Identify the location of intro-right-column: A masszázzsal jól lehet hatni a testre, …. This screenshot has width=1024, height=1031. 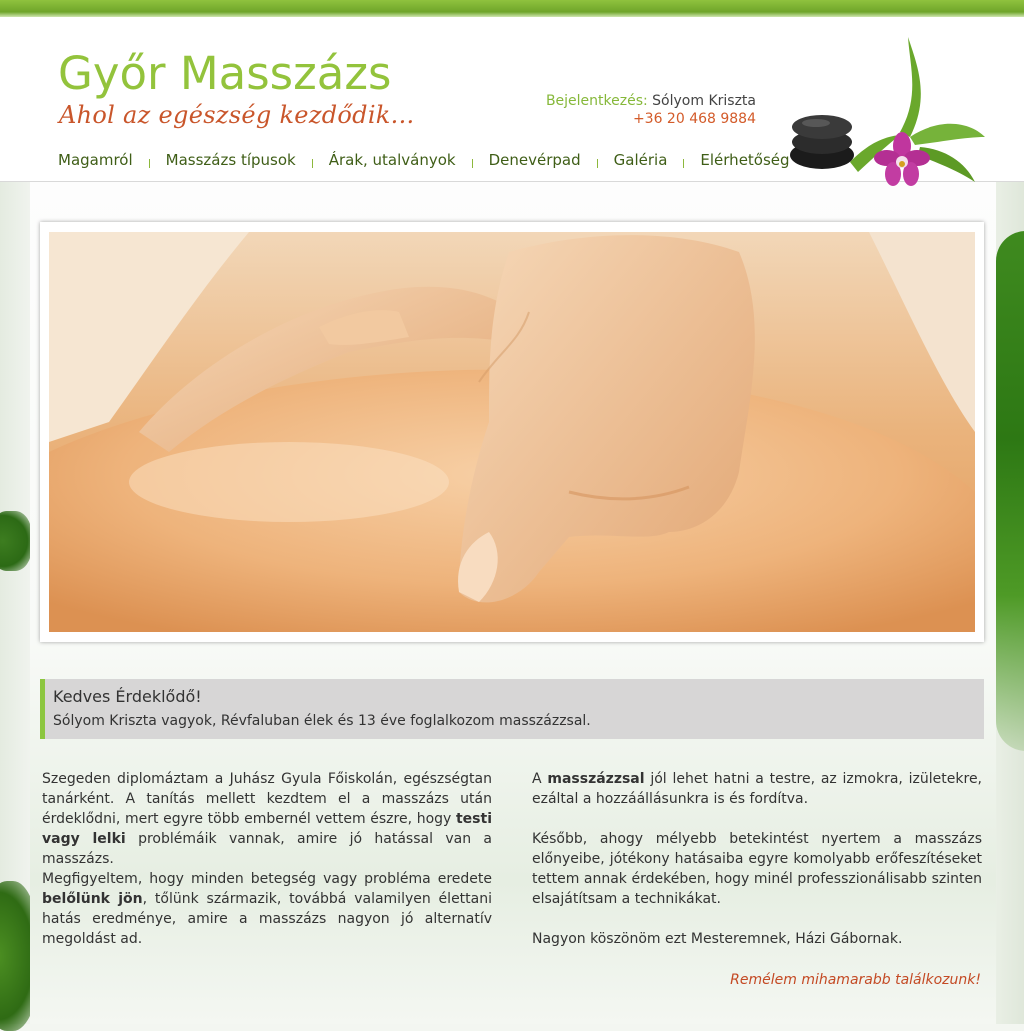
(757, 859).